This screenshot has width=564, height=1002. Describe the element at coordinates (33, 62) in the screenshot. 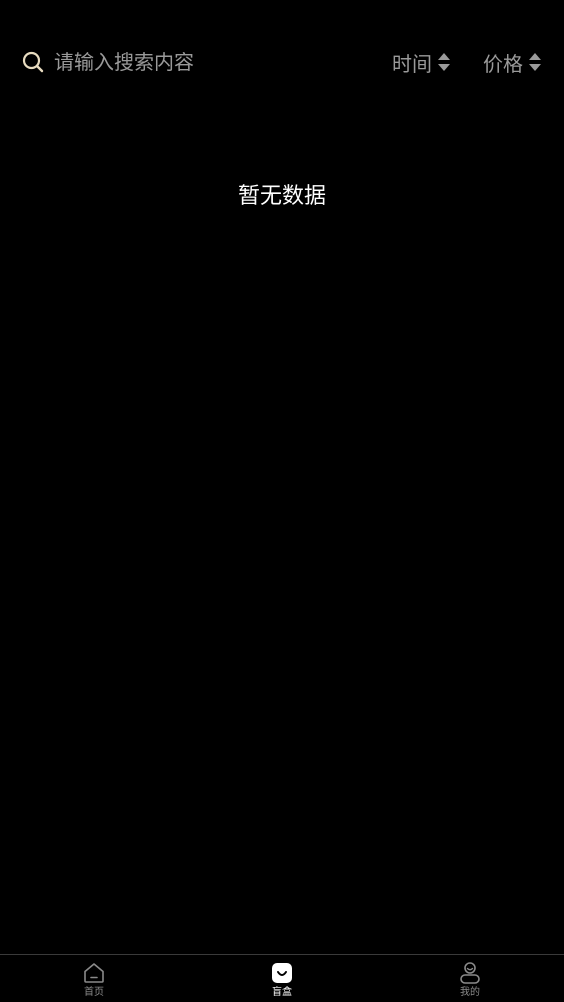

I see `search-icon` at that location.